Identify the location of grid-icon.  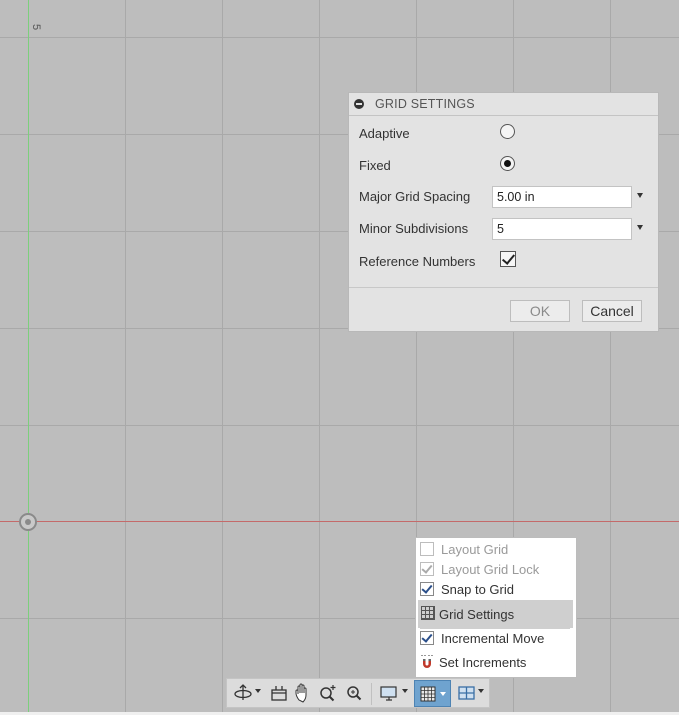
(428, 613).